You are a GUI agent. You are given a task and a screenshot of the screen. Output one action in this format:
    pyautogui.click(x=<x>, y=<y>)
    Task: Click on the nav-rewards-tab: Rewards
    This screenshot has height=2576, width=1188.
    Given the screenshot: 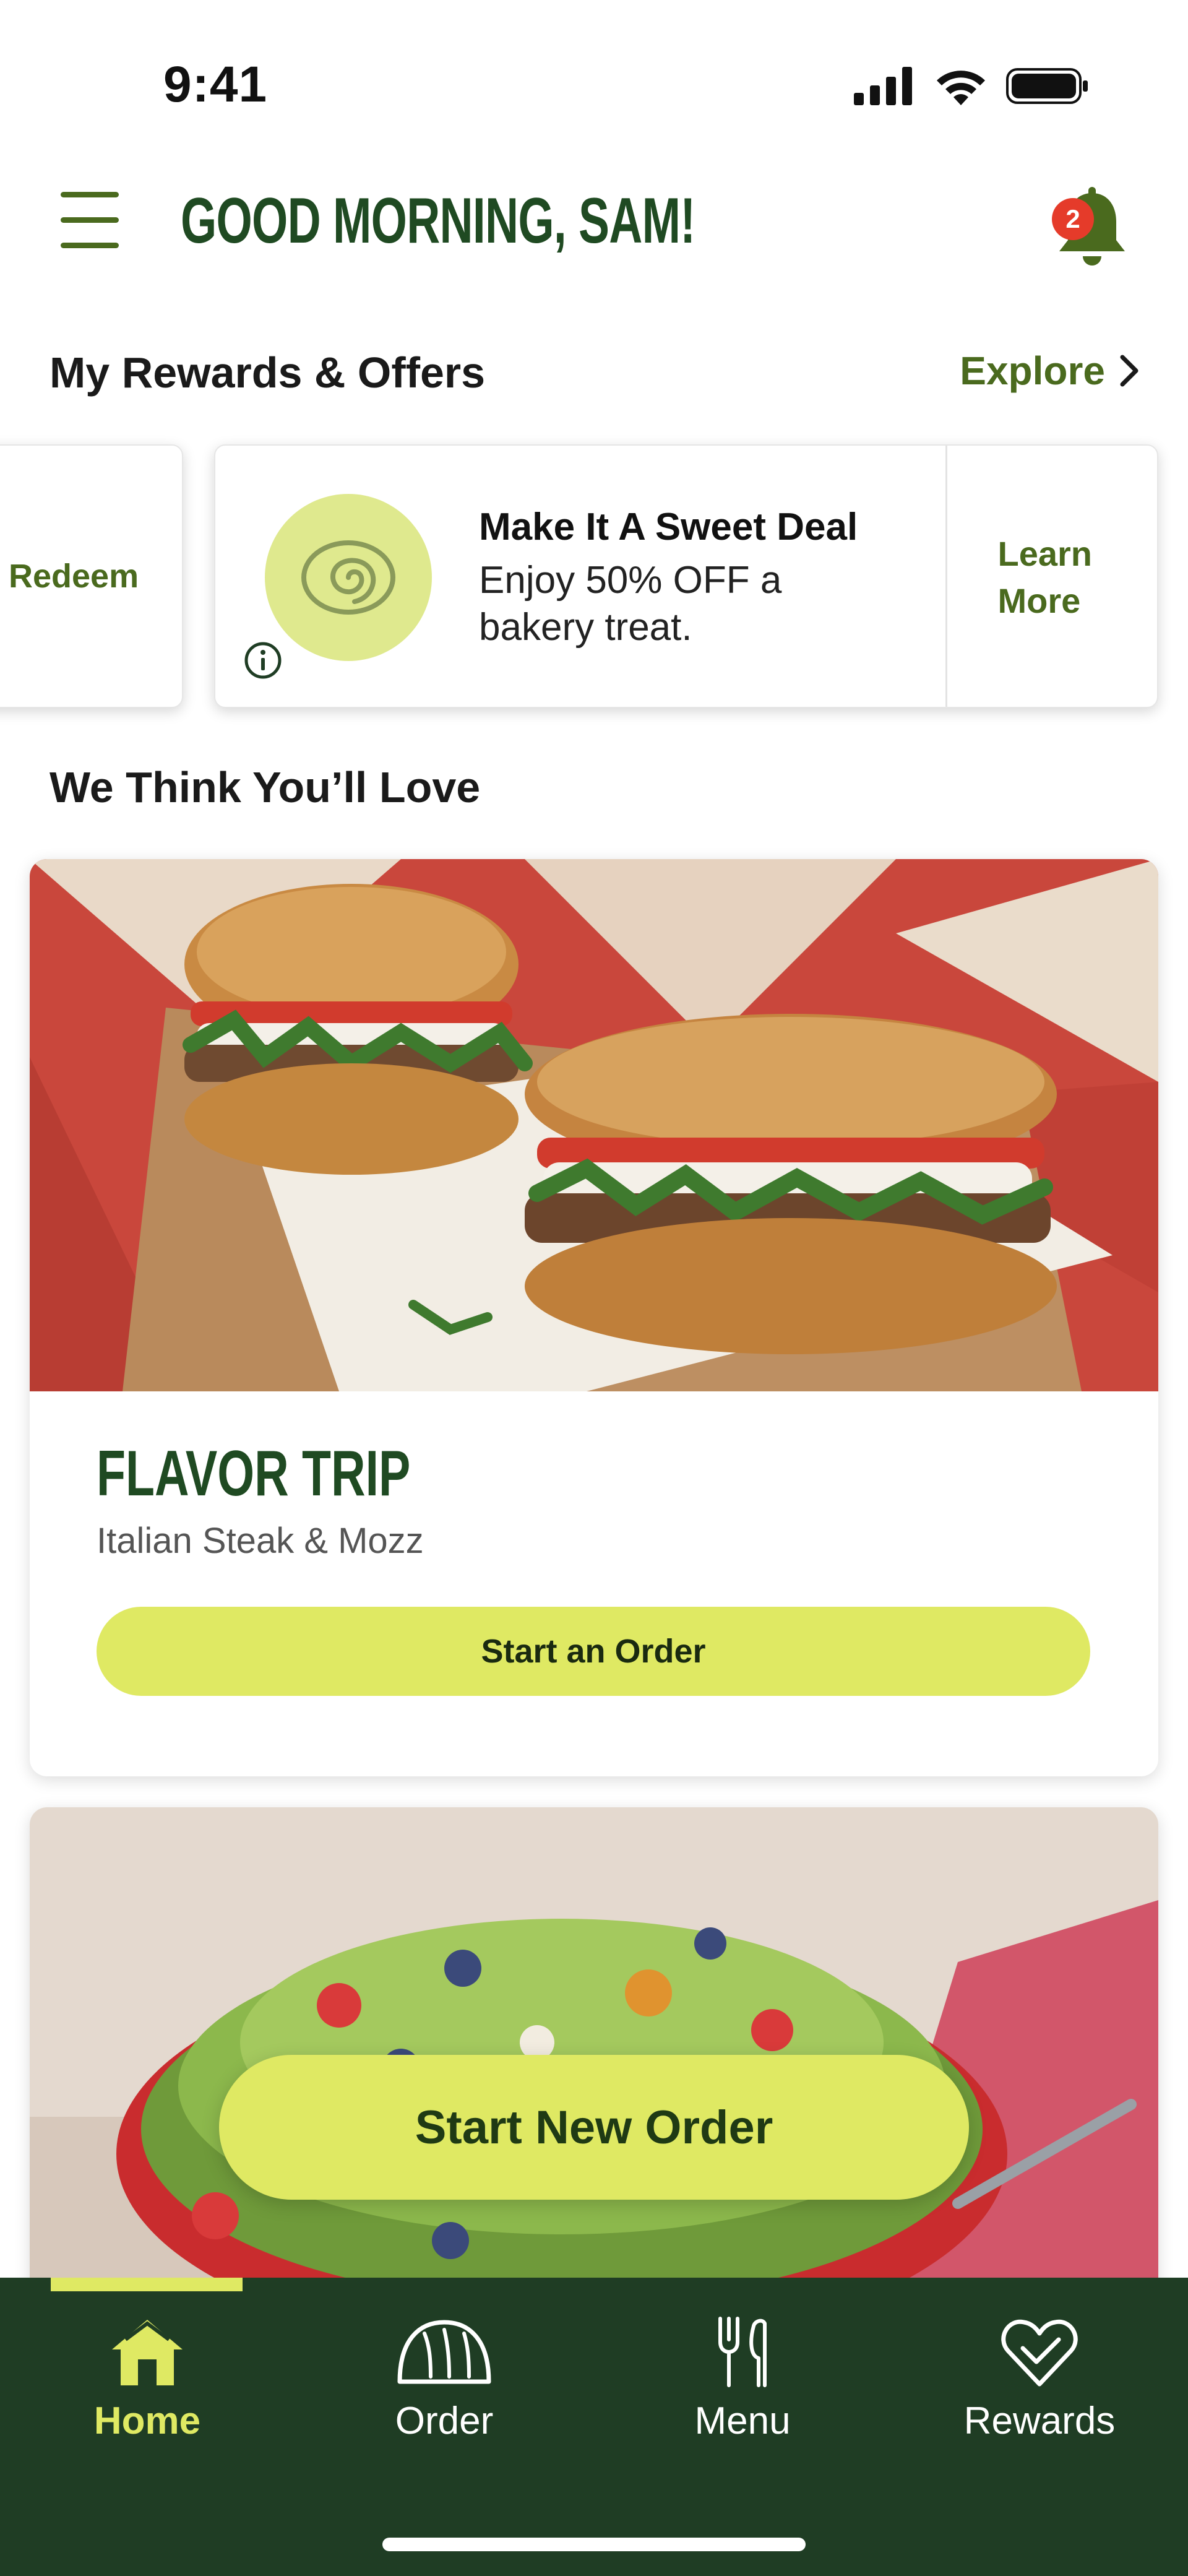 What is the action you would take?
    pyautogui.click(x=1039, y=2389)
    